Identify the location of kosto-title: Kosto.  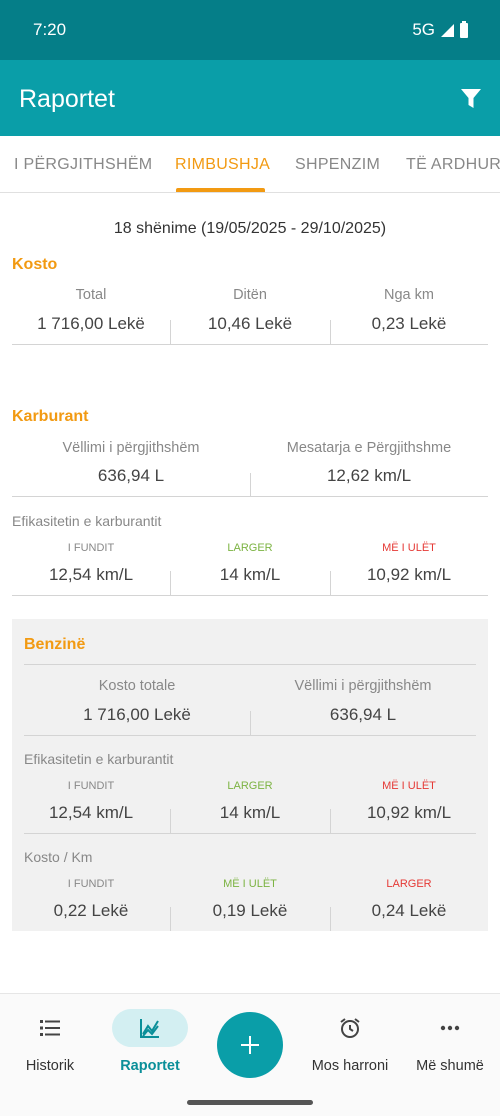
(35, 264).